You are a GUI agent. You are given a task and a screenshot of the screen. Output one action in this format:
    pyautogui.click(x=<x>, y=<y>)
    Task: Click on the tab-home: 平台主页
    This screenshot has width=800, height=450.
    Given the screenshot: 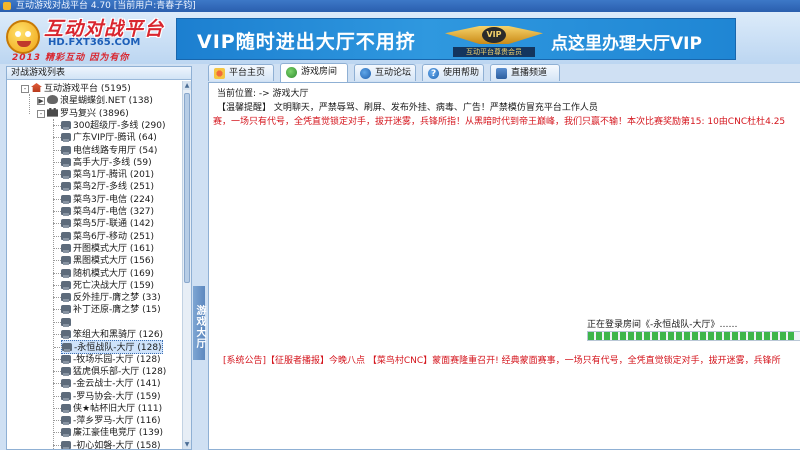 What is the action you would take?
    pyautogui.click(x=241, y=72)
    